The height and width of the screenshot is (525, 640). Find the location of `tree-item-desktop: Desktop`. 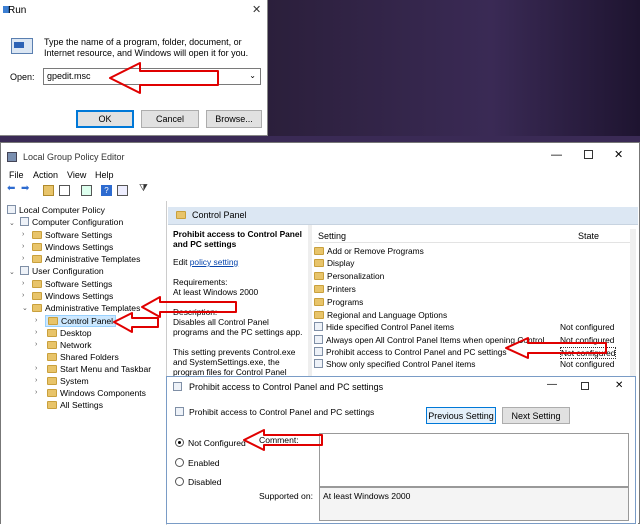

tree-item-desktop: Desktop is located at coordinates (69, 333).